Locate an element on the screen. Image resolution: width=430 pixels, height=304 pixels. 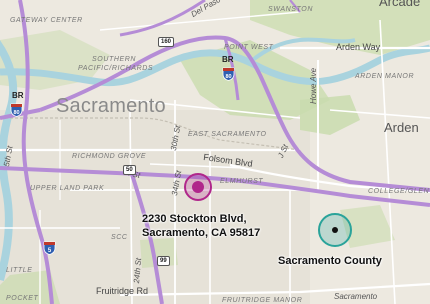
county-location-marker is located at coordinates (335, 230).